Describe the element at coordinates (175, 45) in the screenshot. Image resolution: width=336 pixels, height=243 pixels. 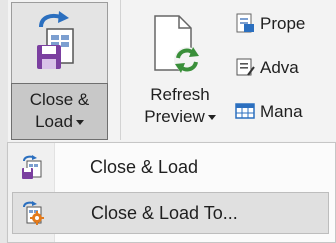
I see `refresh-preview-icon` at that location.